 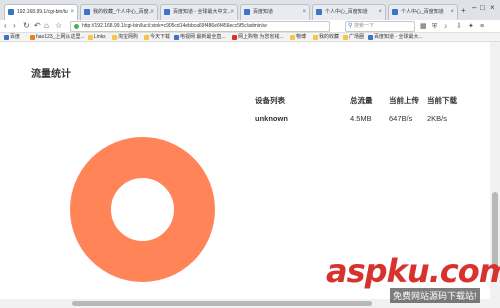 I want to click on volume-icon: ♪, so click(x=446, y=26).